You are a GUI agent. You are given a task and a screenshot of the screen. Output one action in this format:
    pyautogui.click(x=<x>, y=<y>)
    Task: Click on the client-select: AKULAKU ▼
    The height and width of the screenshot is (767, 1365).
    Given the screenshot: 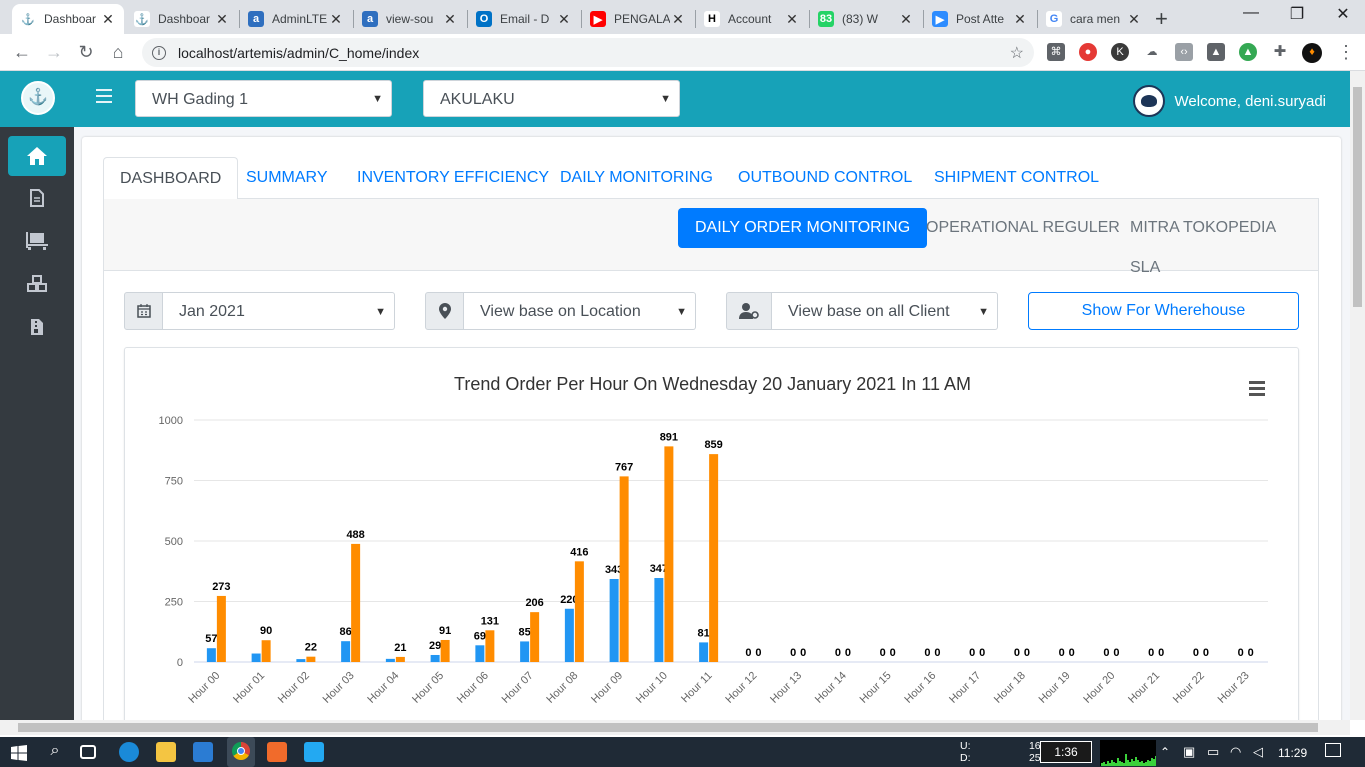 What is the action you would take?
    pyautogui.click(x=551, y=98)
    